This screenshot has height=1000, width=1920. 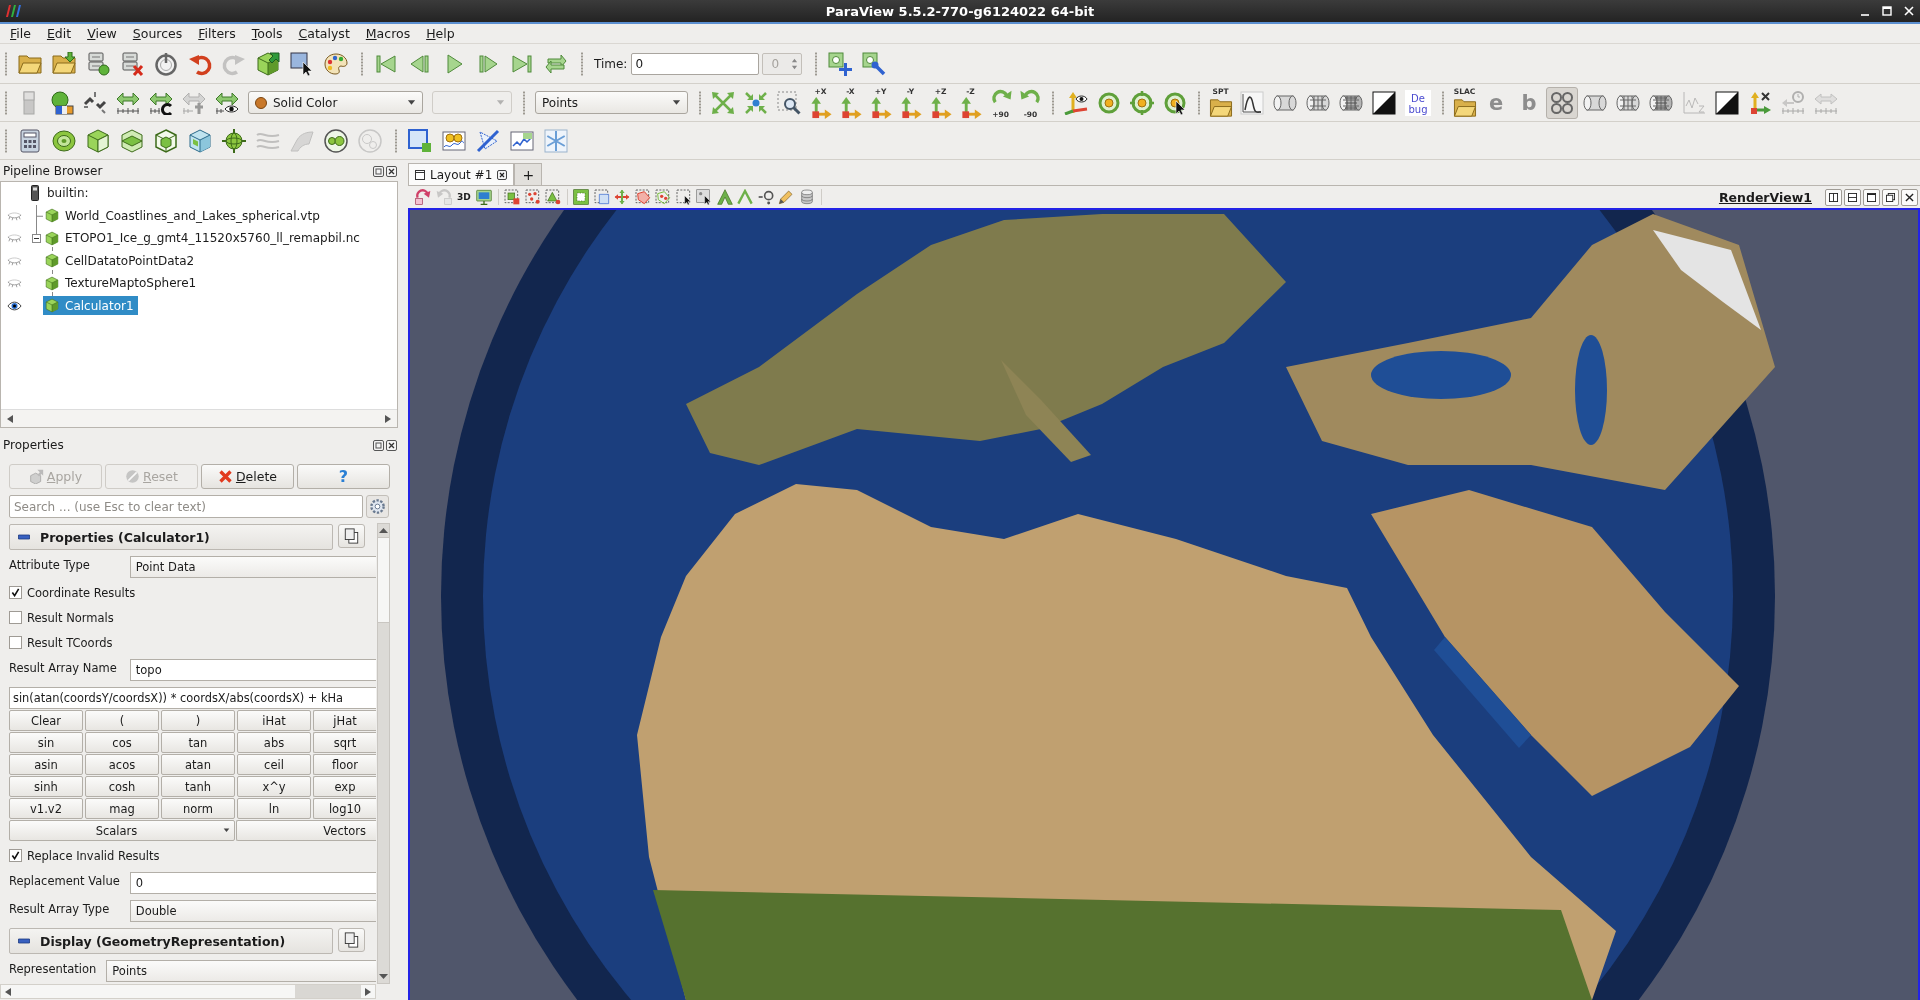 I want to click on select-points-icon, so click(x=532, y=197).